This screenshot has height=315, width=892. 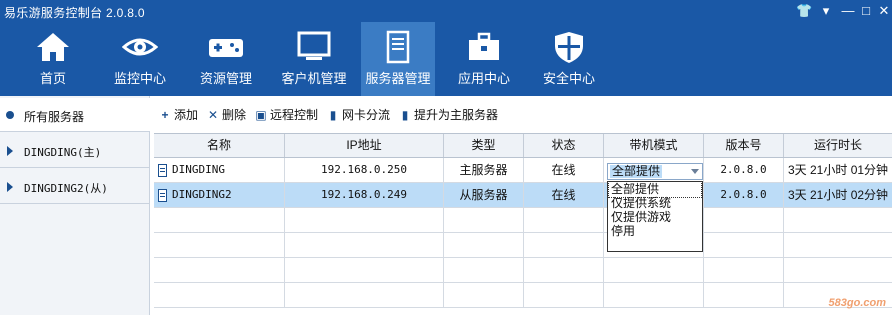 I want to click on remote-desktop-icon: ▣, so click(x=261, y=115).